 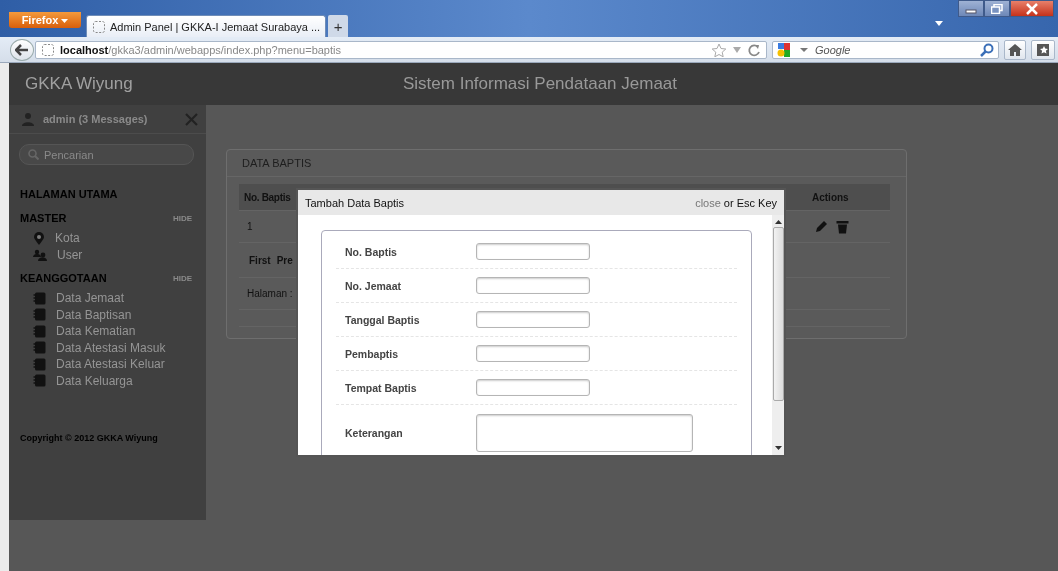 What do you see at coordinates (45, 20) in the screenshot?
I see `firefox-menu-button: Firefox` at bounding box center [45, 20].